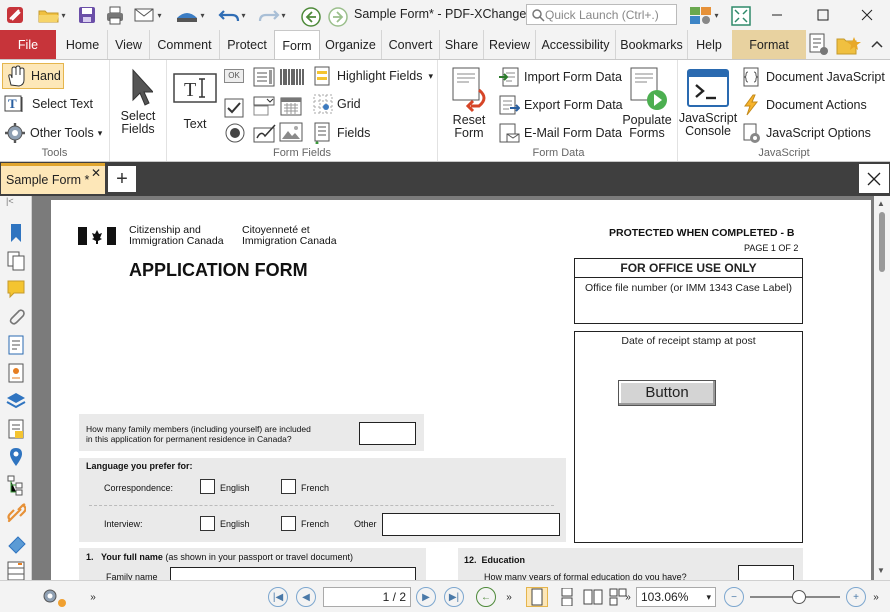  Describe the element at coordinates (708, 103) in the screenshot. I see `javascript-console-button: JavaScript Console` at that location.